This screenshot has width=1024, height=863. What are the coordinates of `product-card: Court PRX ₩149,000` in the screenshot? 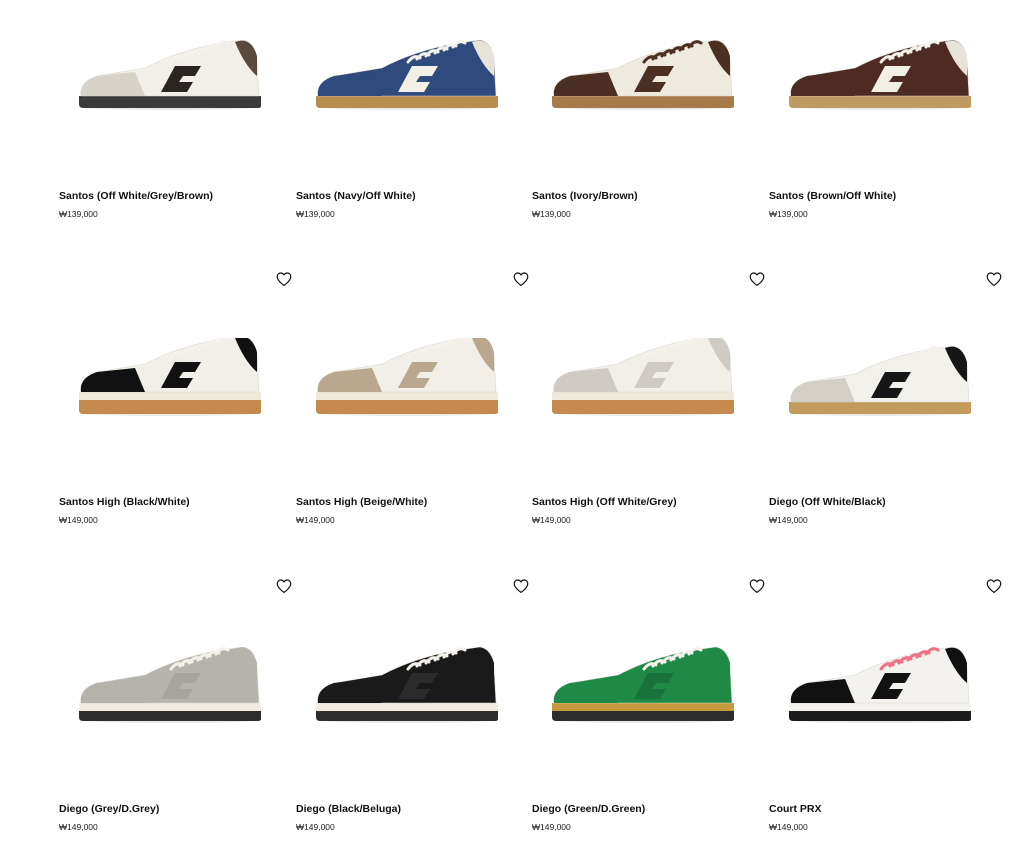 It's located at (887, 721).